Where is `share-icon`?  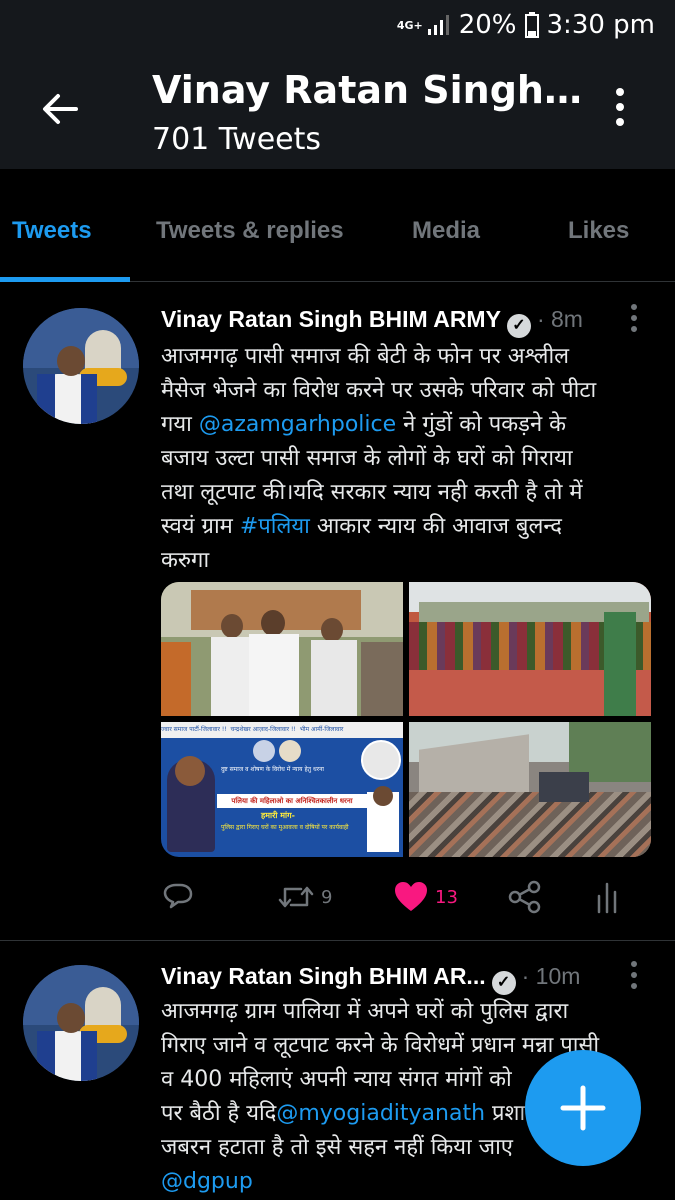
share-icon is located at coordinates (524, 897).